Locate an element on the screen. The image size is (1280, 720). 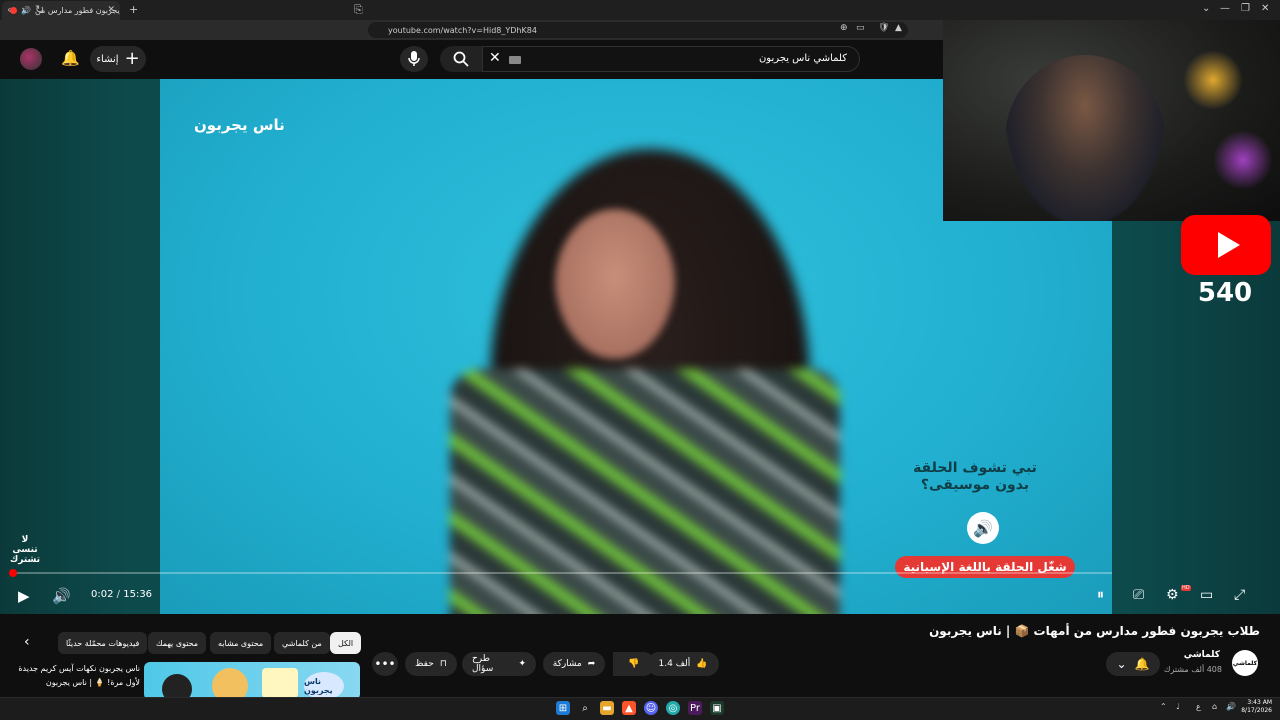
mic-button is located at coordinates (414, 59).